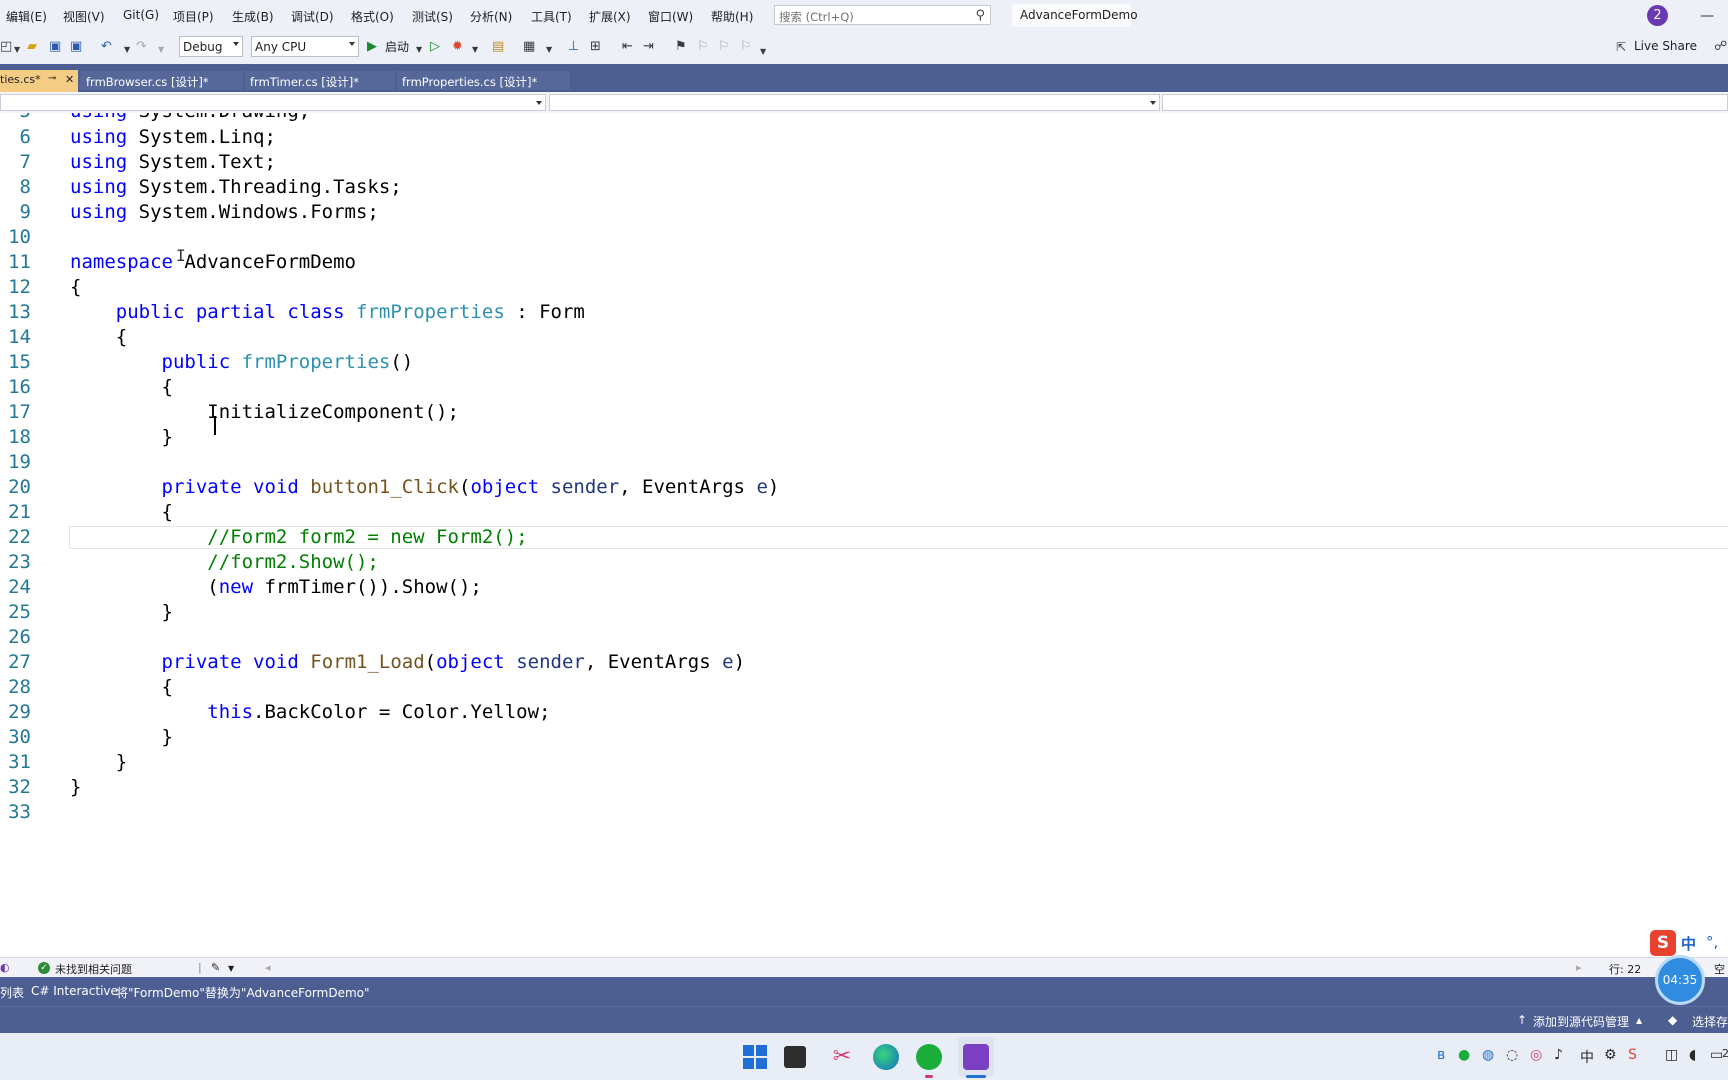 This screenshot has width=1728, height=1080. I want to click on menu-tools: 工具(T), so click(551, 16).